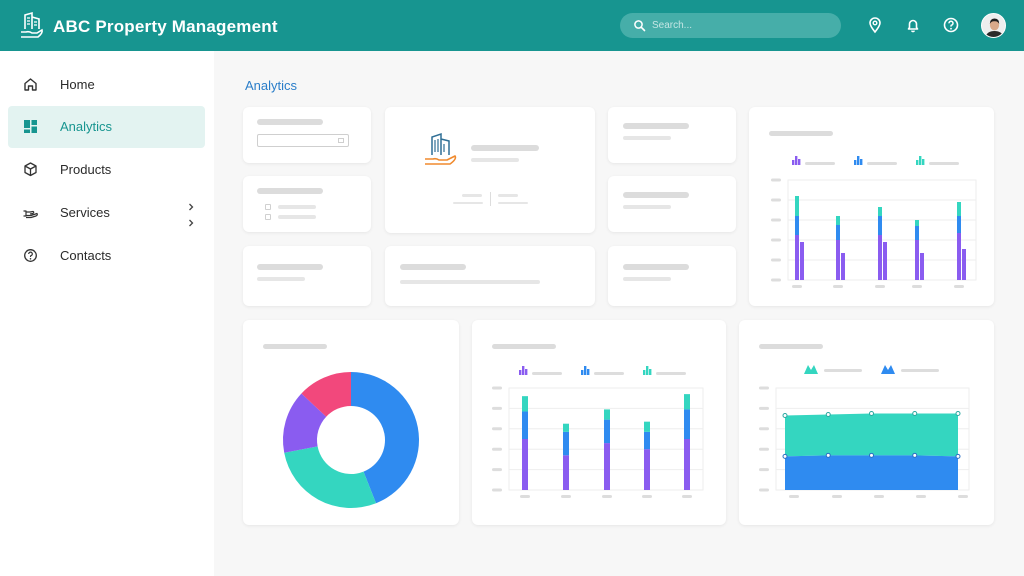  I want to click on area-chart, so click(864, 431).